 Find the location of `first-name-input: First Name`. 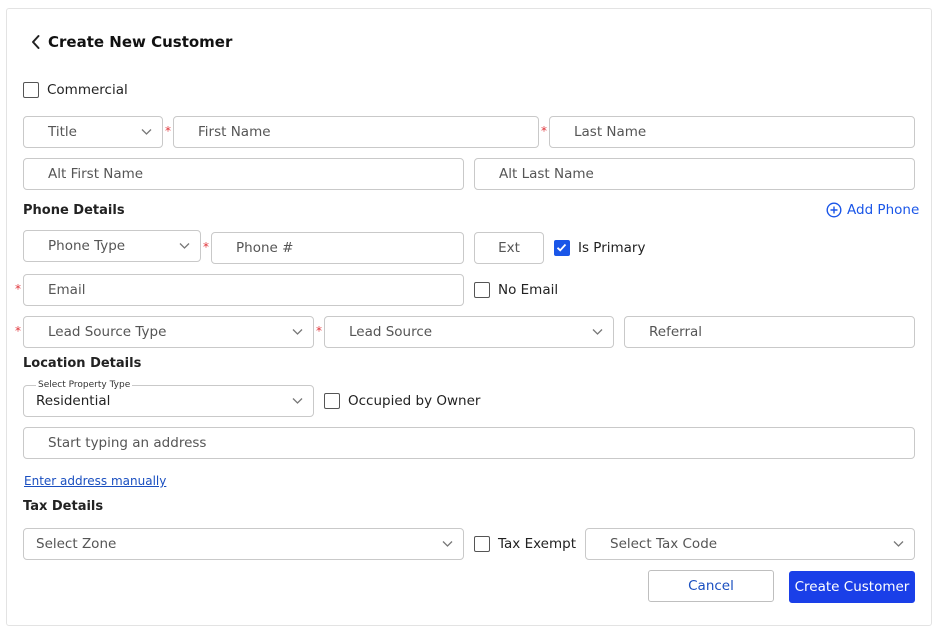

first-name-input: First Name is located at coordinates (356, 132).